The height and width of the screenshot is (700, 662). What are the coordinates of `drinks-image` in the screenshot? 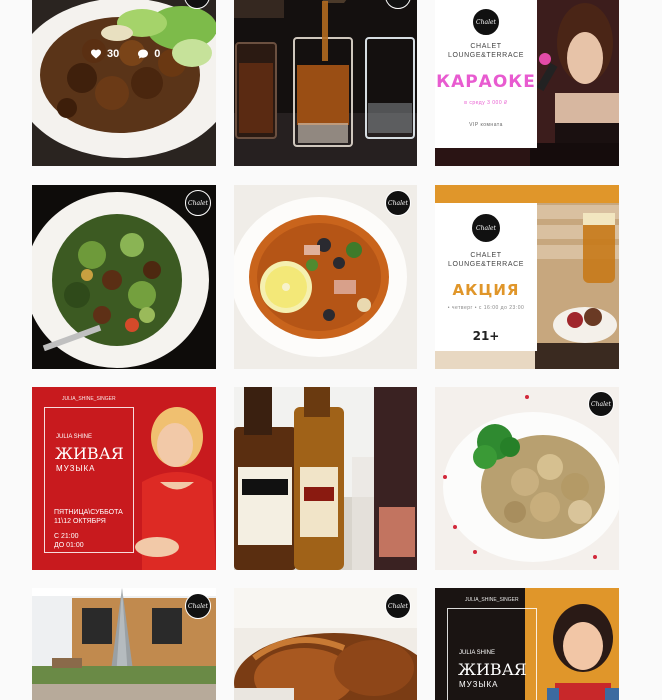 It's located at (325, 83).